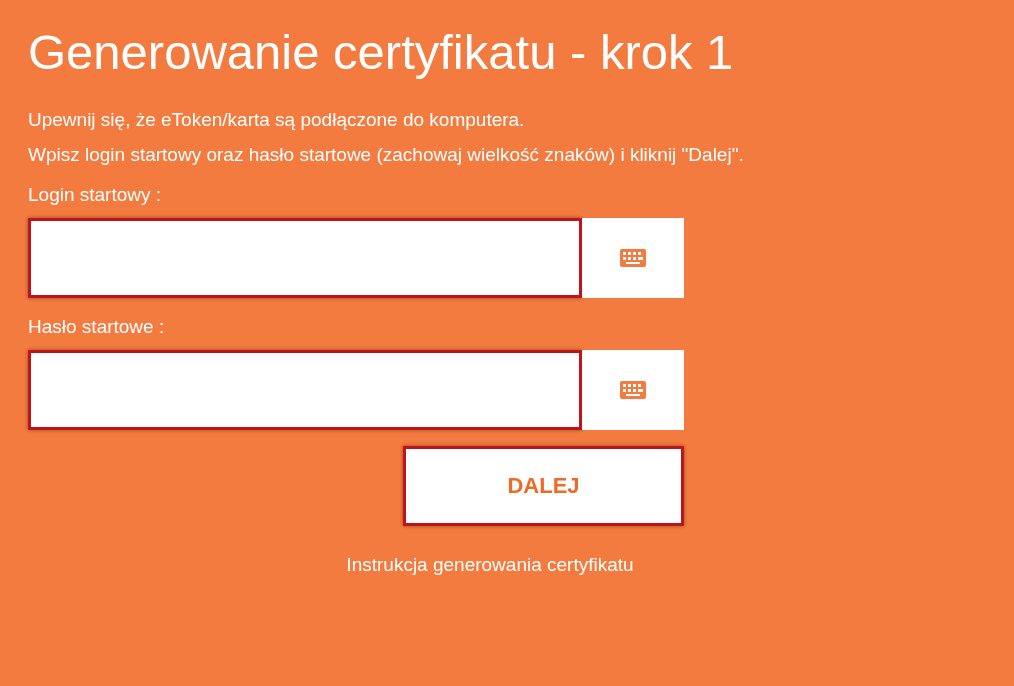 The width and height of the screenshot is (1014, 686). I want to click on page-title: Generowanie certyfikatu - krok 1, so click(381, 52).